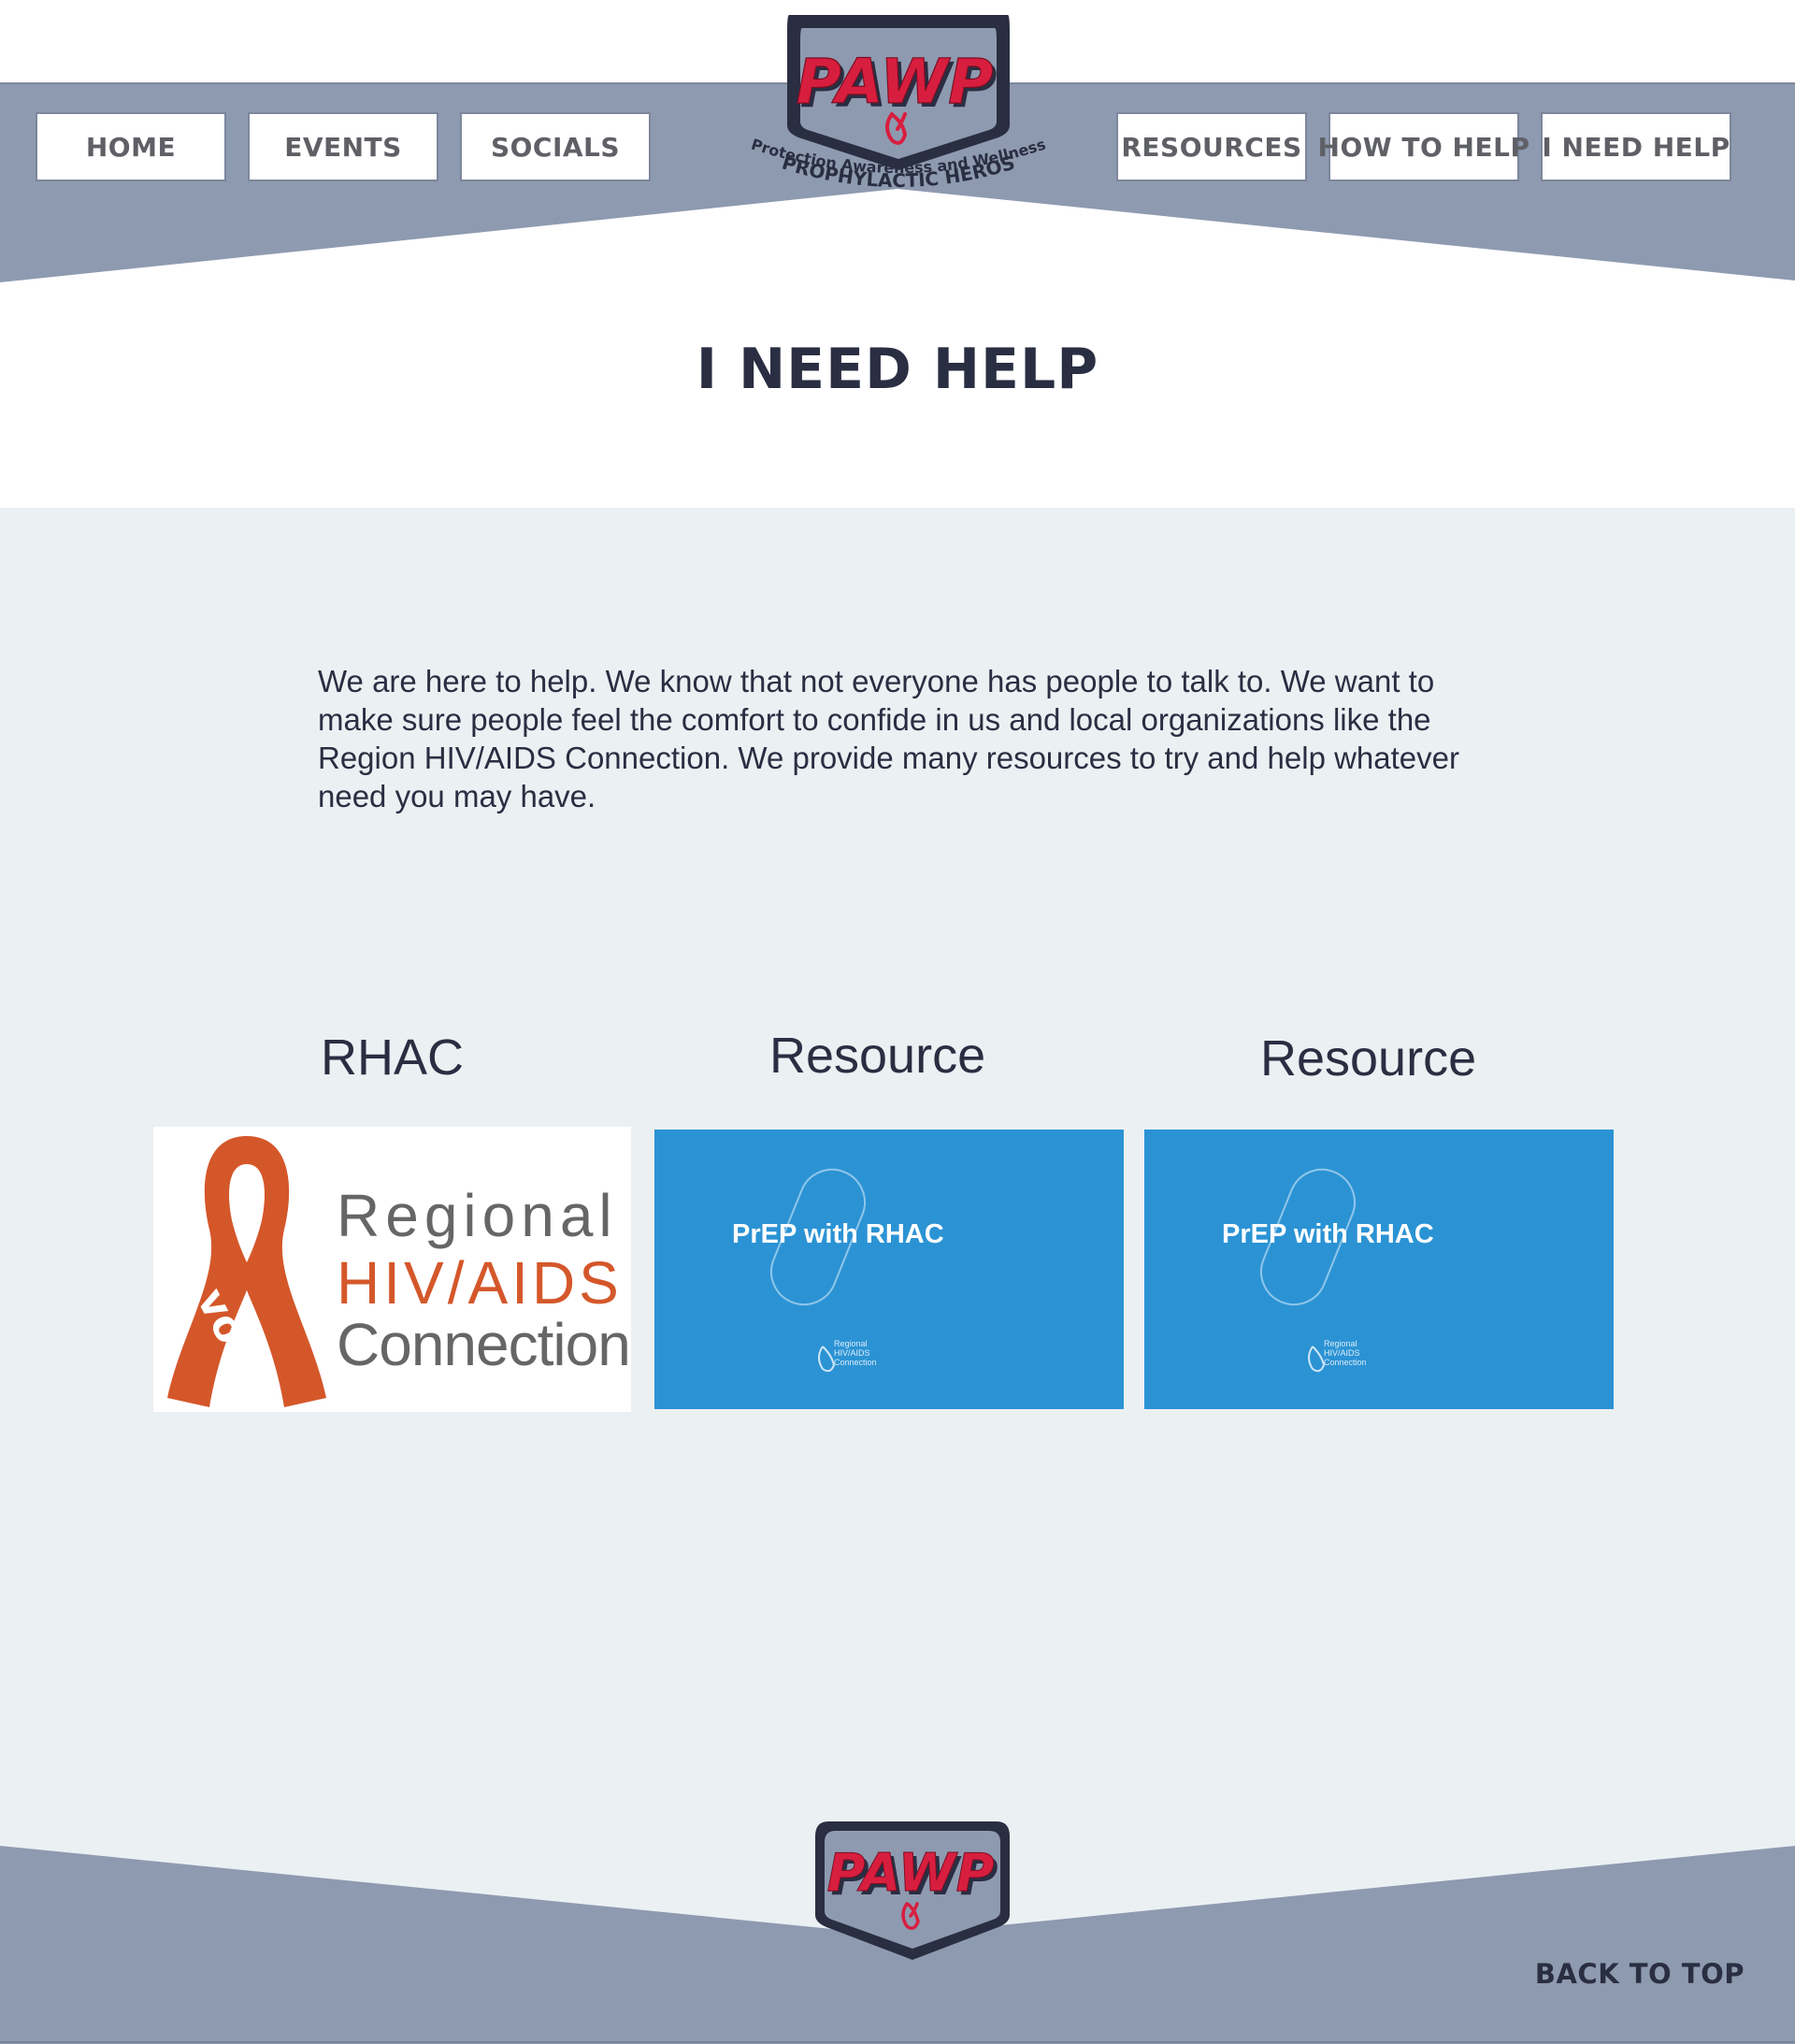 Image resolution: width=1795 pixels, height=2044 pixels. What do you see at coordinates (1212, 146) in the screenshot?
I see `nav-resources-button: RESOURCES` at bounding box center [1212, 146].